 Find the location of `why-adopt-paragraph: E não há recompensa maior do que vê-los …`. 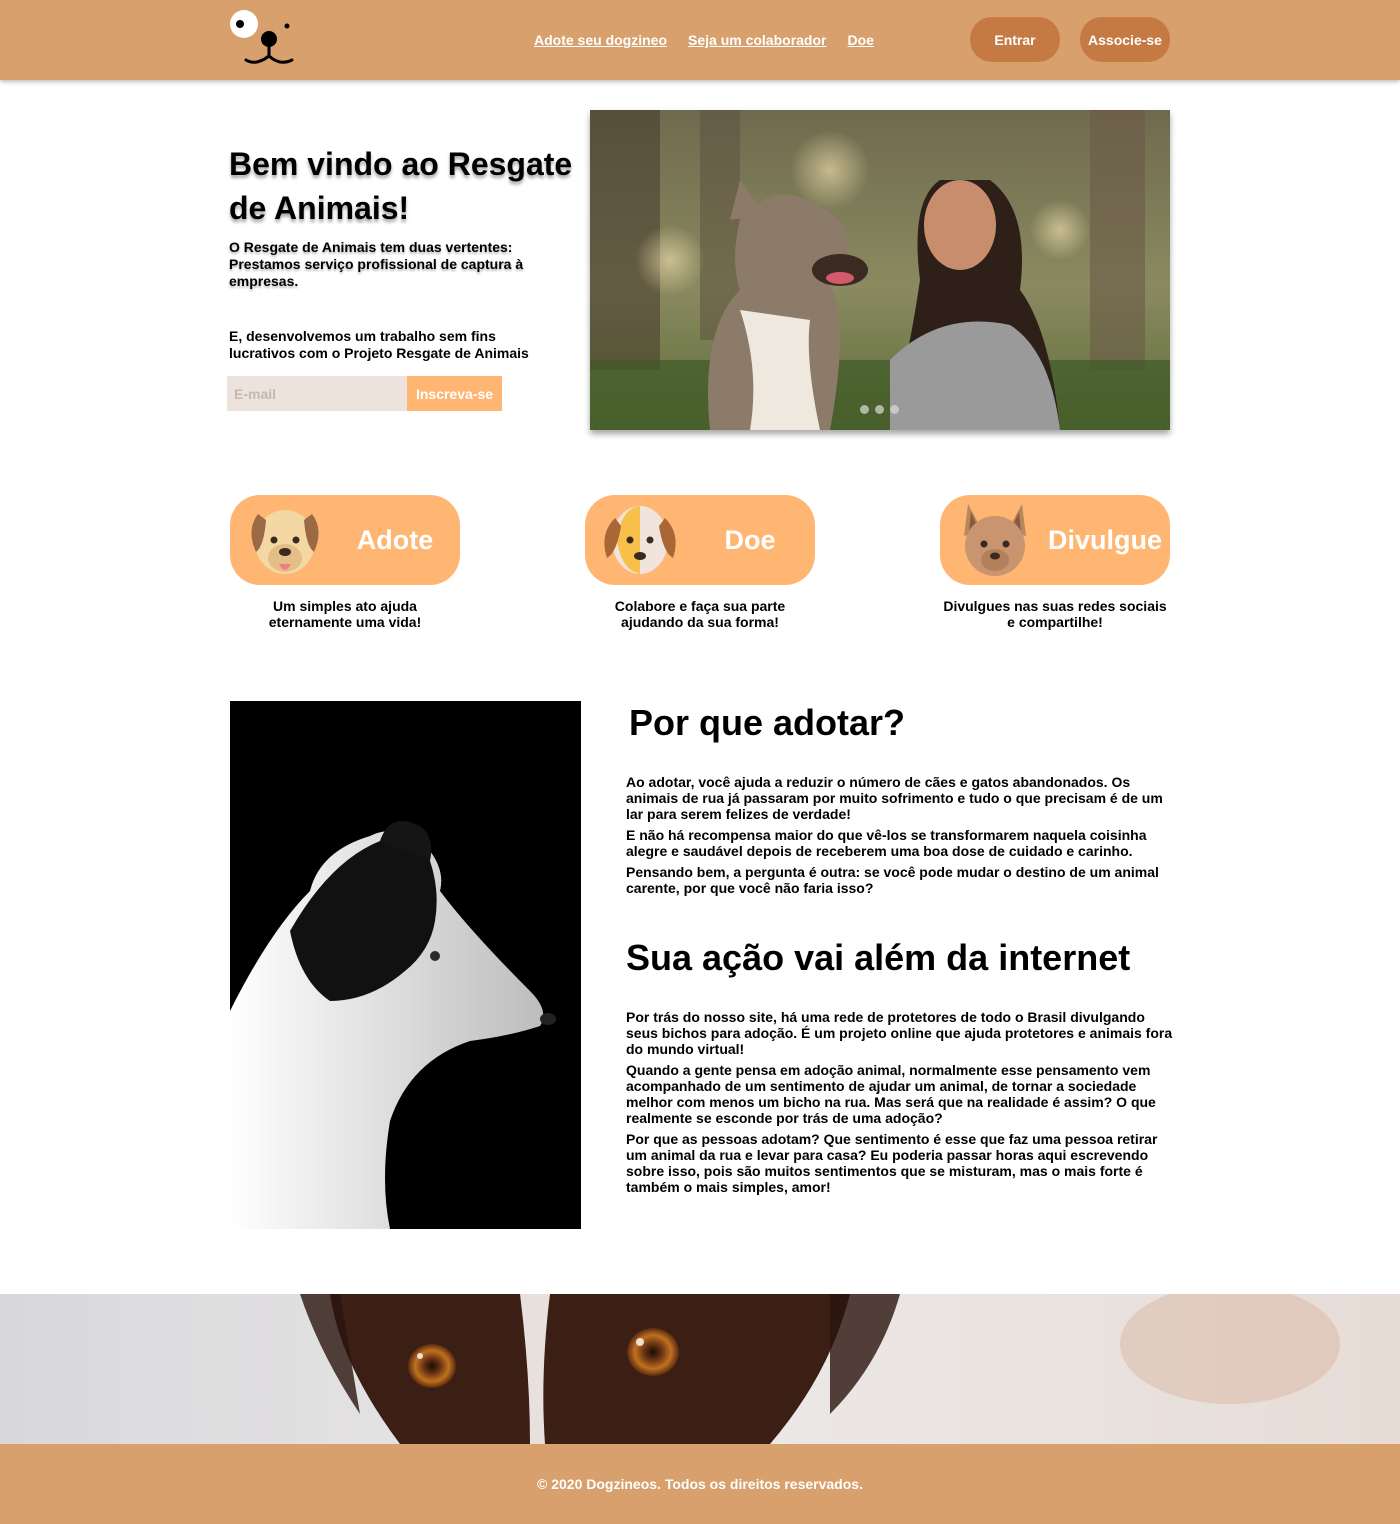

why-adopt-paragraph: E não há recompensa maior do que vê-los … is located at coordinates (886, 843).